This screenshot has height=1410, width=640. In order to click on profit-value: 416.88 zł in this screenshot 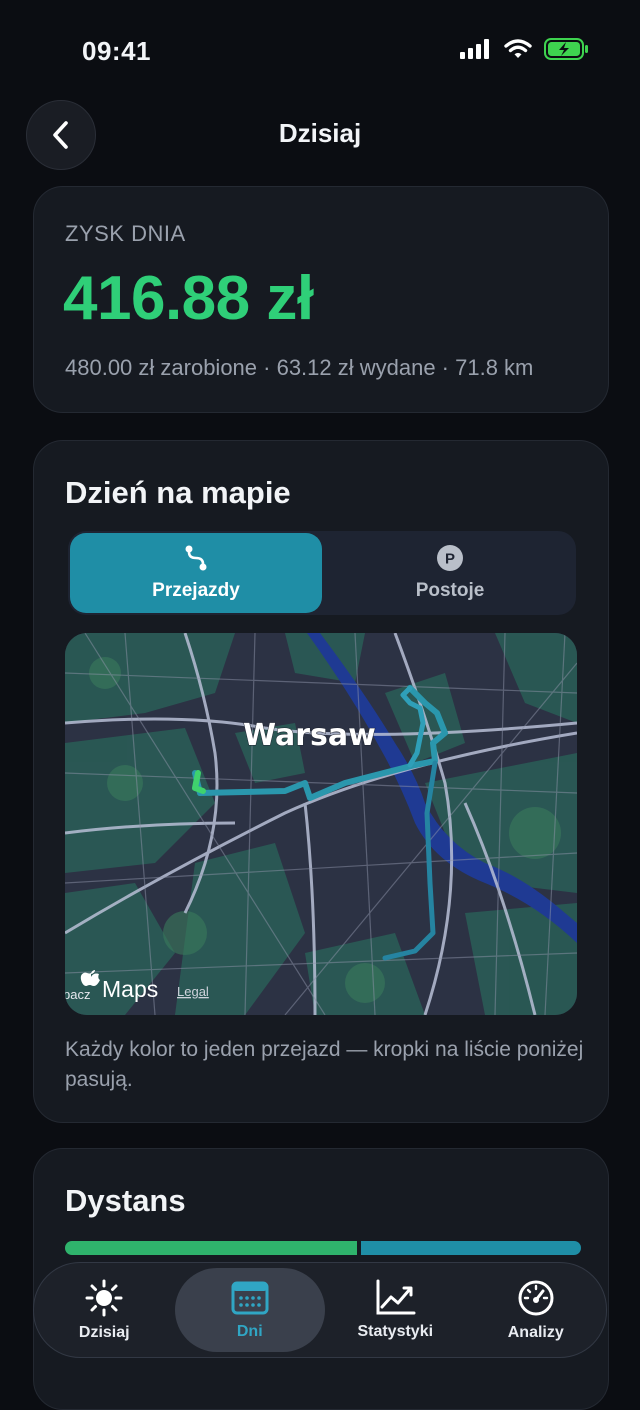, I will do `click(188, 298)`.